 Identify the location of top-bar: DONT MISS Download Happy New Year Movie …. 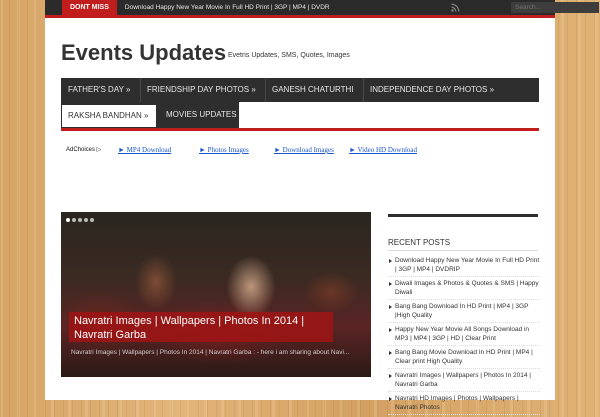
(322, 9).